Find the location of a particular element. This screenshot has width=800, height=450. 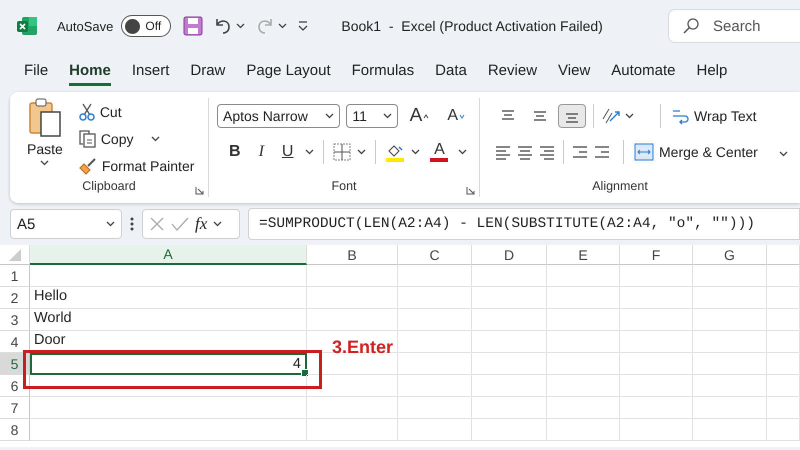

caret-up-icon is located at coordinates (426, 116).